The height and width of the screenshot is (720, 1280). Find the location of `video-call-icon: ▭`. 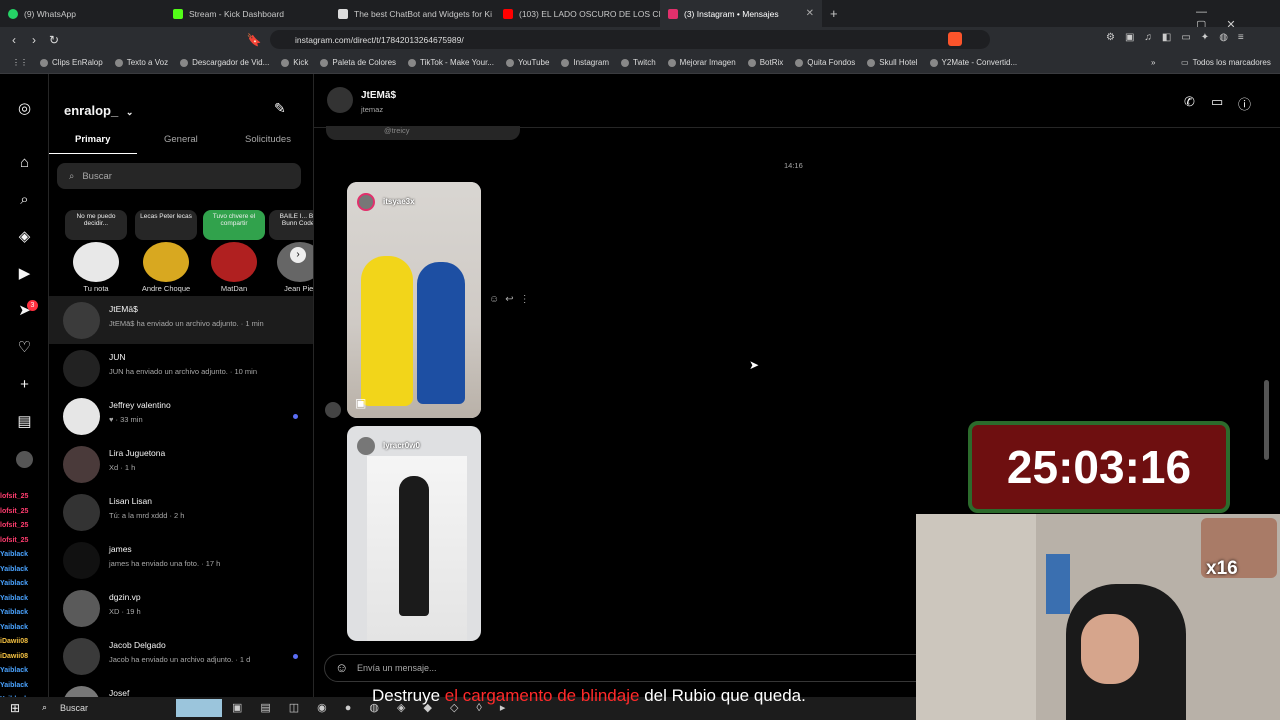

video-call-icon: ▭ is located at coordinates (1217, 102).